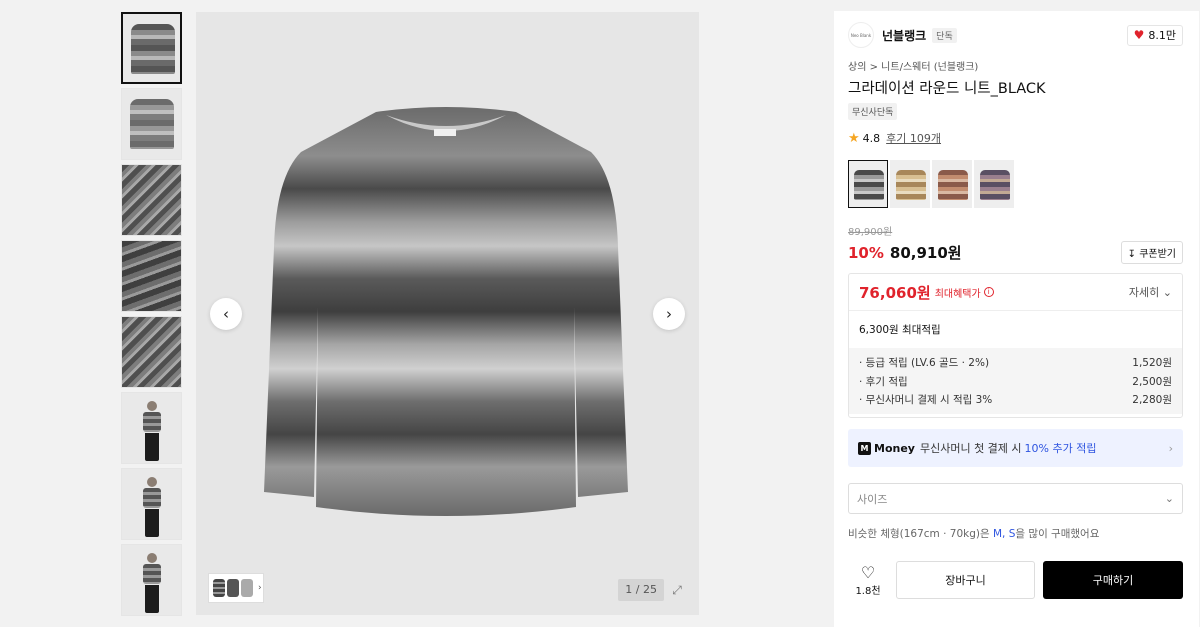  I want to click on info-icon: i, so click(988, 292).